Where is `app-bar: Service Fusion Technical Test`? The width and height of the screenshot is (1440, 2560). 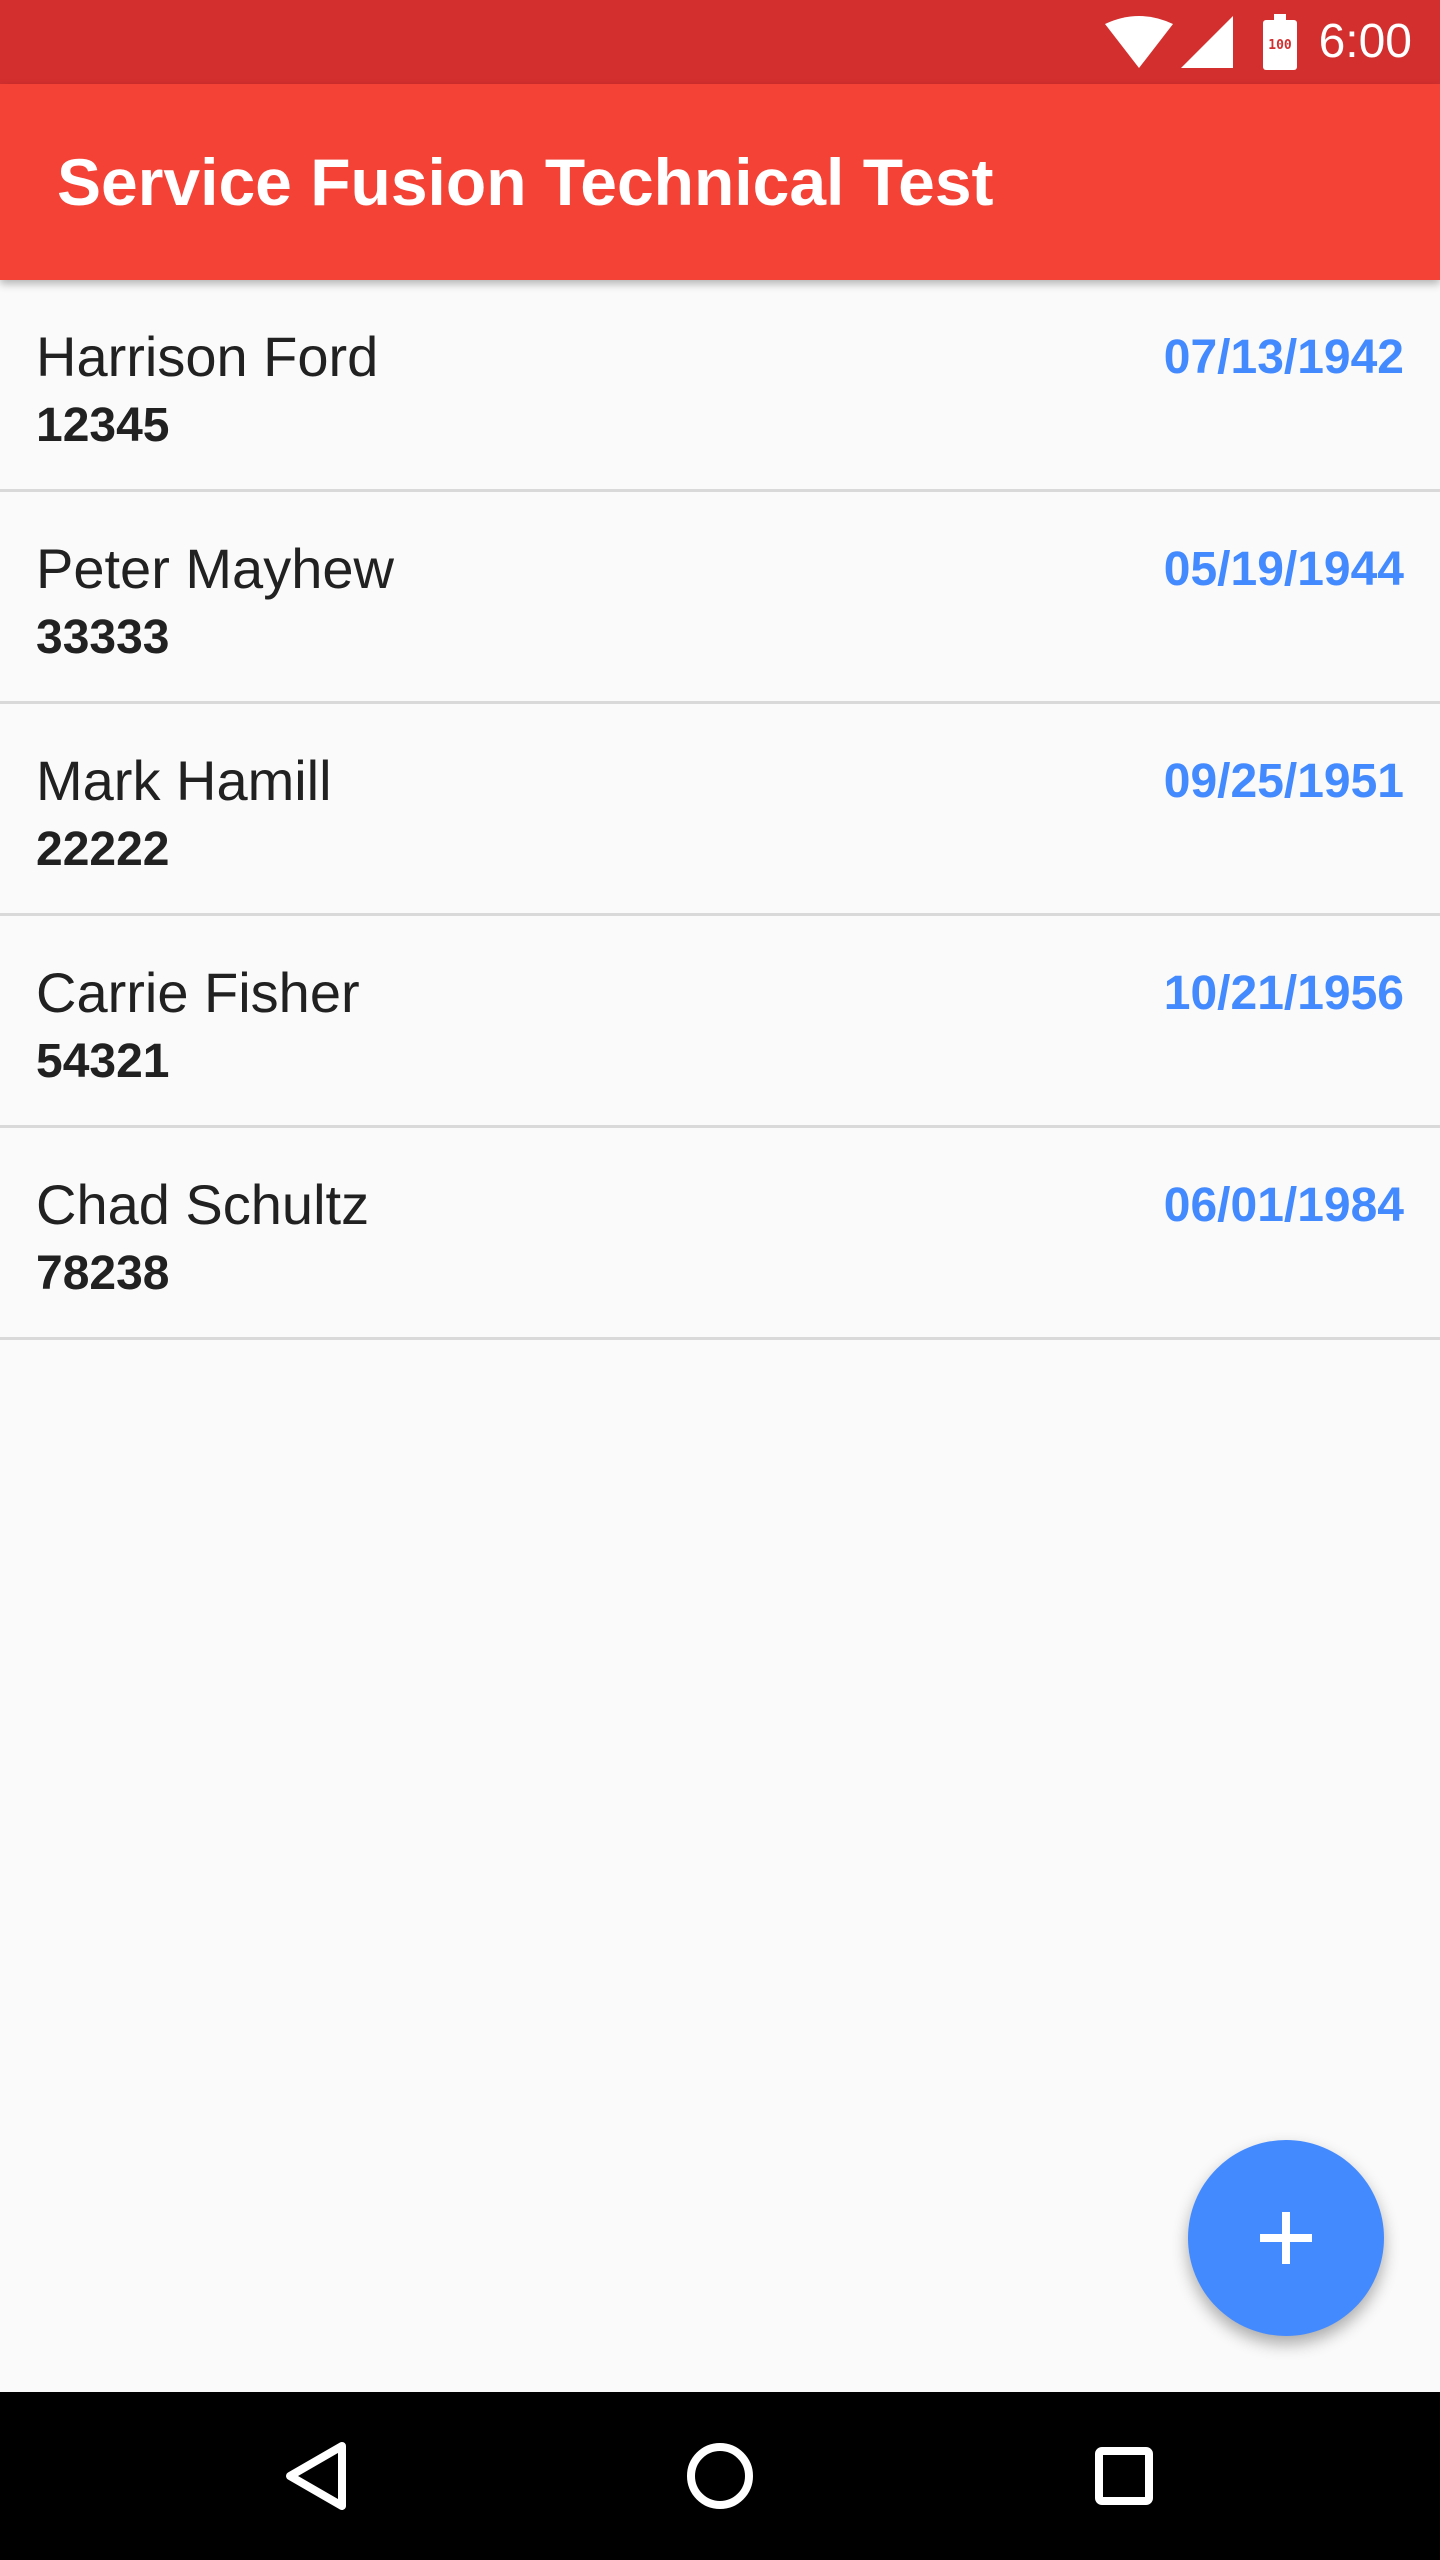
app-bar: Service Fusion Technical Test is located at coordinates (720, 182).